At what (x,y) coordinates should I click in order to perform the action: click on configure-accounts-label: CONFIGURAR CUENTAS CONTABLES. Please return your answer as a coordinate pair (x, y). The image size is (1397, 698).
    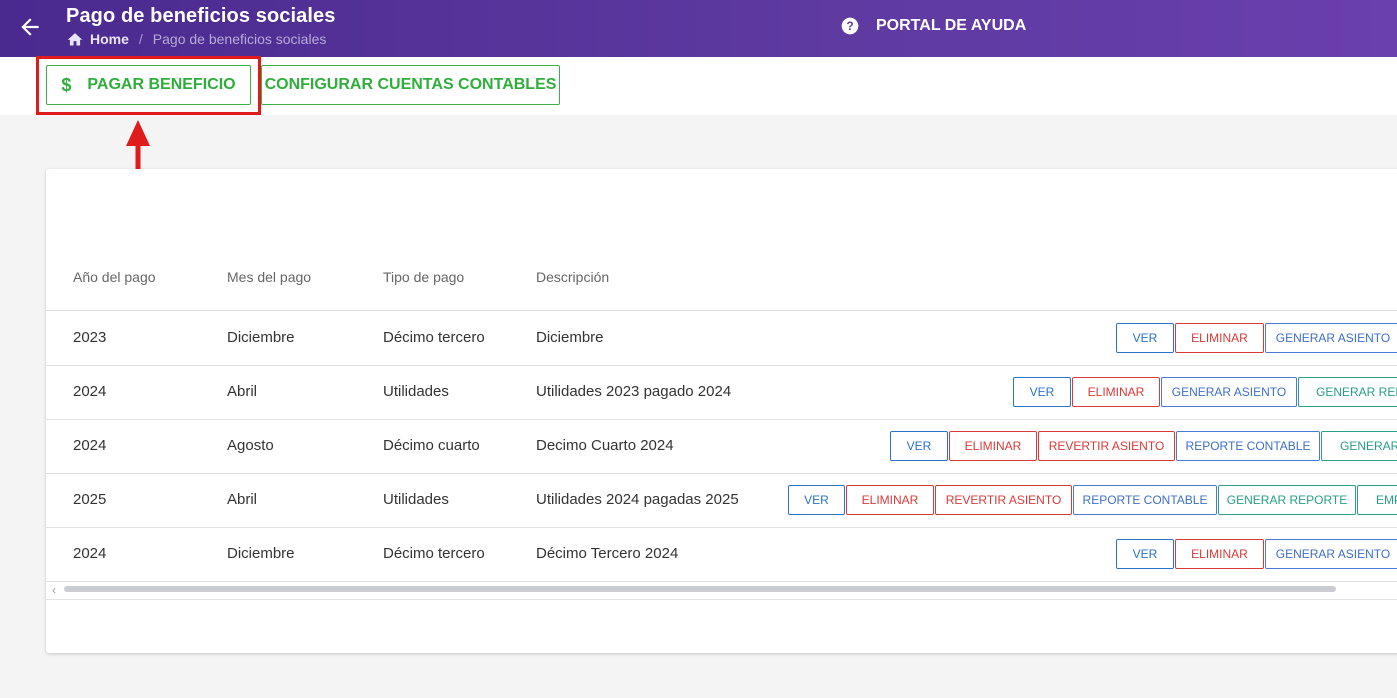
    Looking at the image, I should click on (410, 84).